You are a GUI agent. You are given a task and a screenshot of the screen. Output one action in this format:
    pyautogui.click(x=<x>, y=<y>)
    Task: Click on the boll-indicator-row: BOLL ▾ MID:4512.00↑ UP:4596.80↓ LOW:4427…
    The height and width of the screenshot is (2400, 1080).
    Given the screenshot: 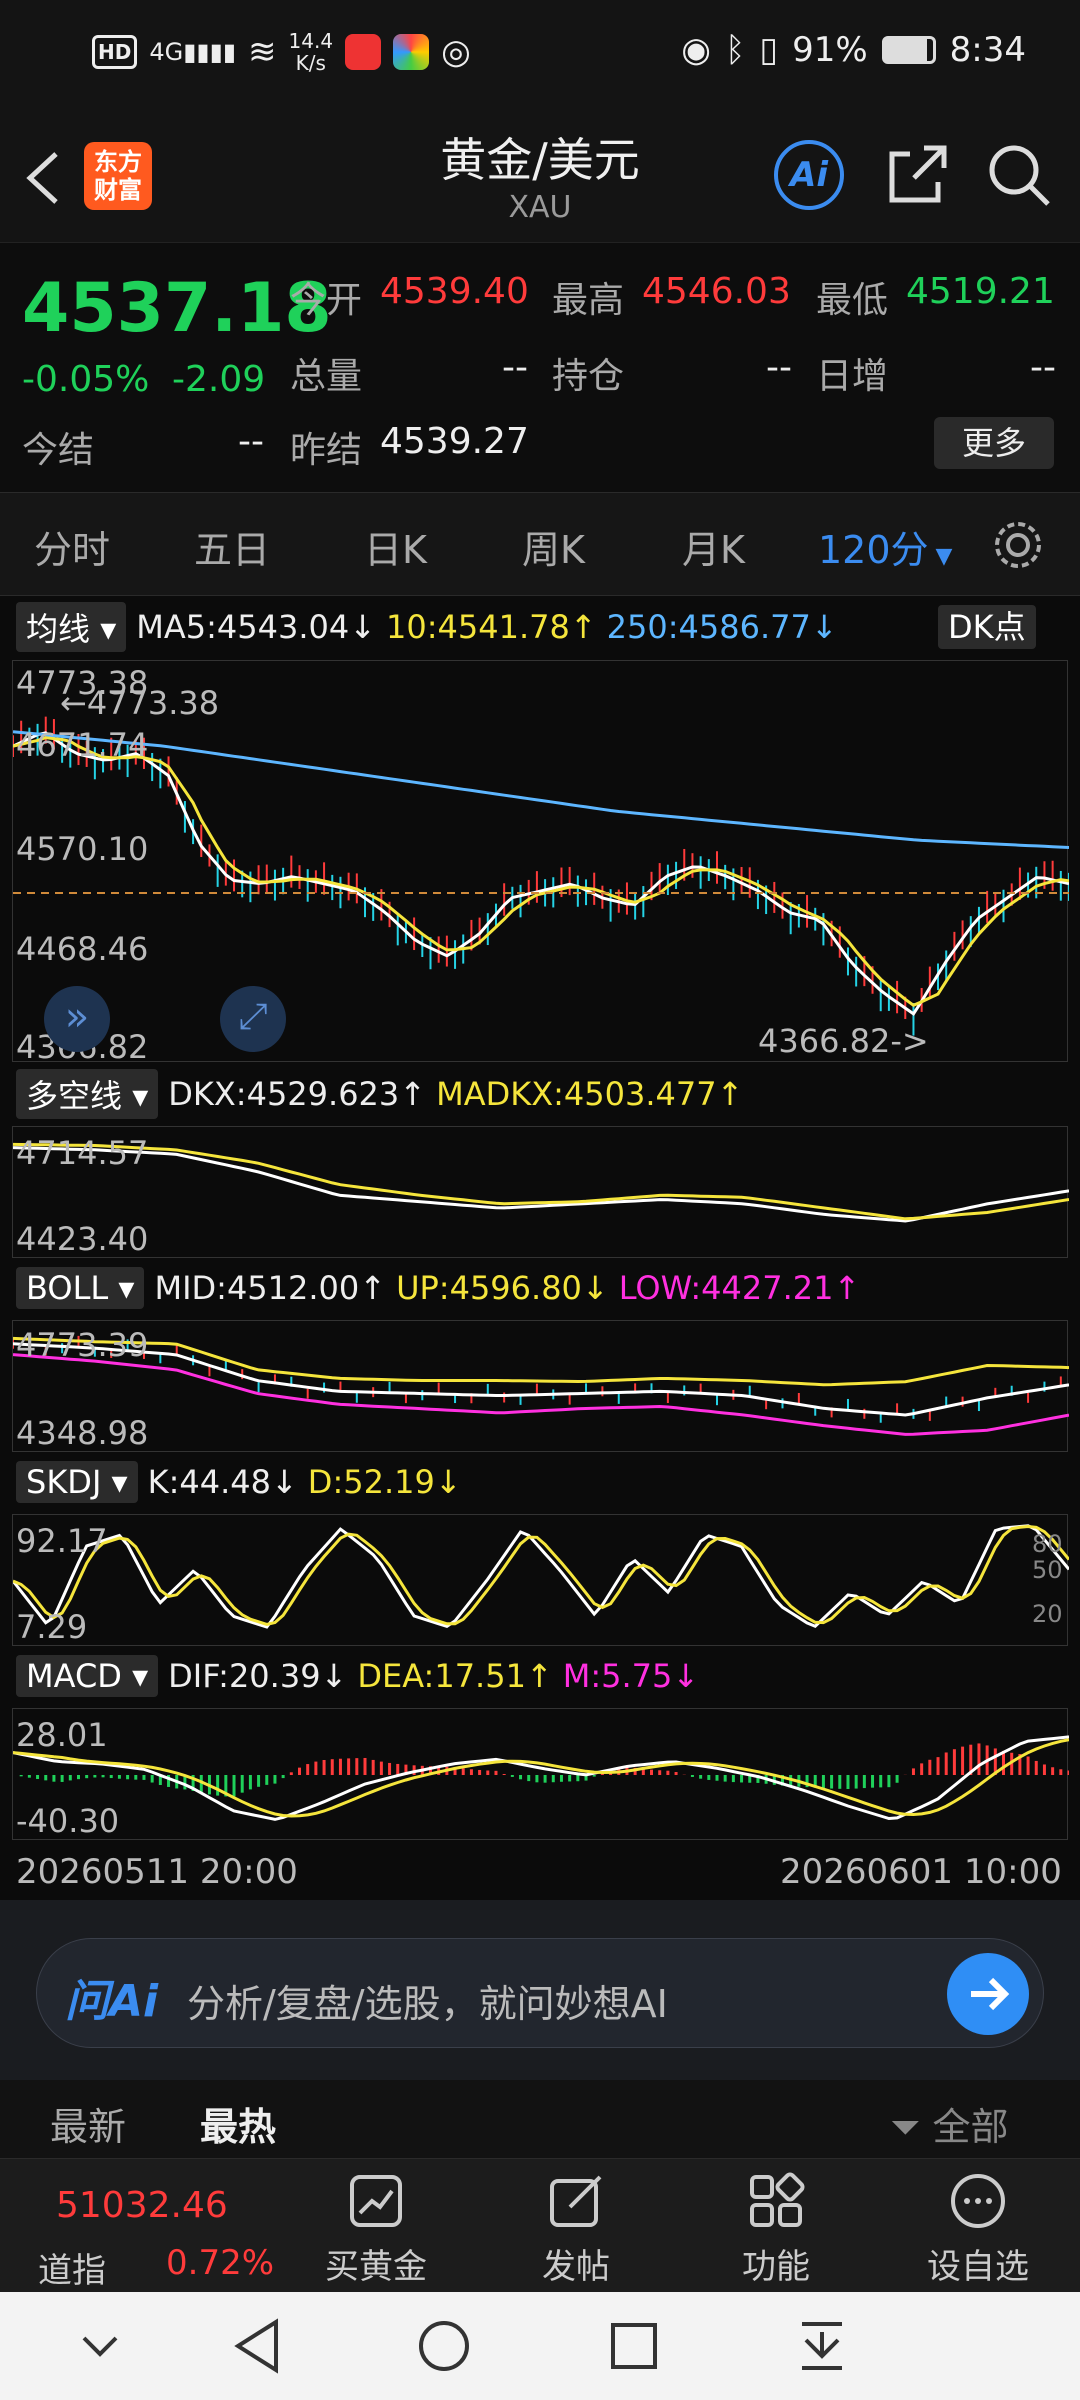 What is the action you would take?
    pyautogui.click(x=438, y=1288)
    